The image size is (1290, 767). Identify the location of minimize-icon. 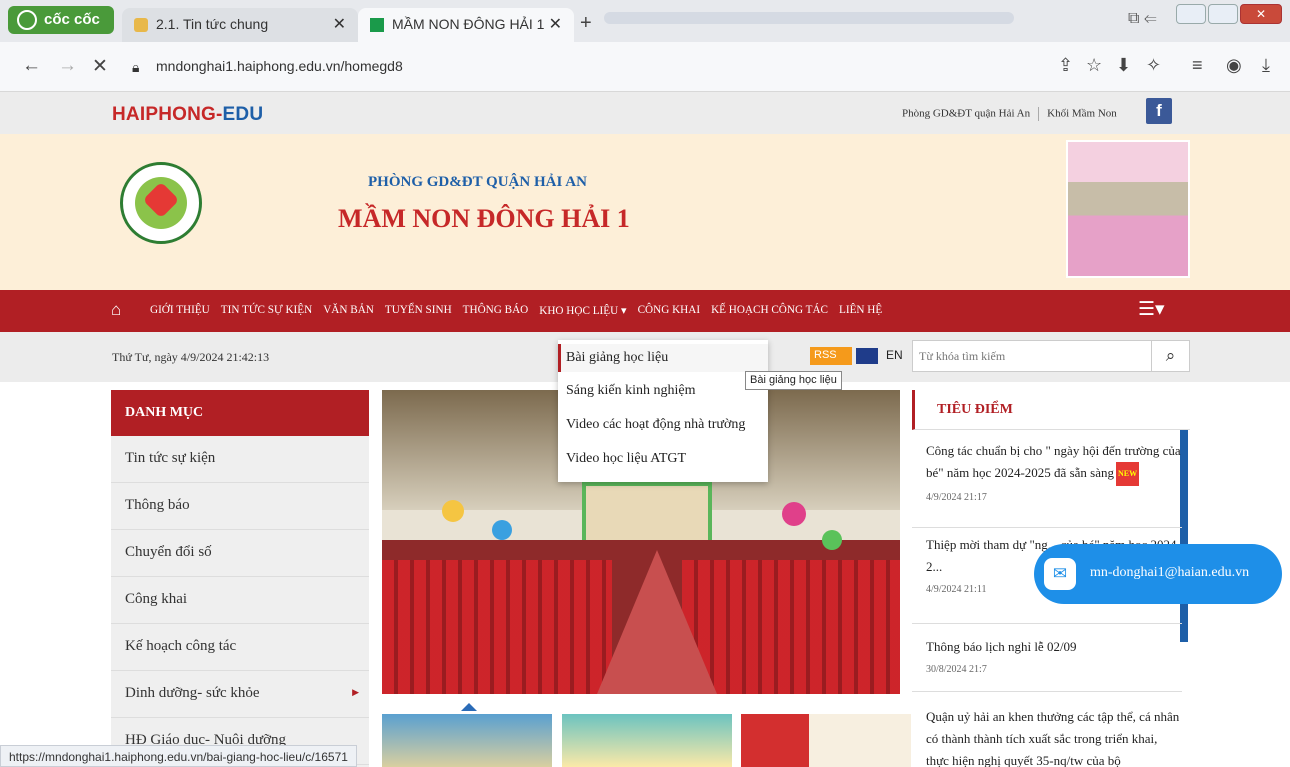
(1191, 14).